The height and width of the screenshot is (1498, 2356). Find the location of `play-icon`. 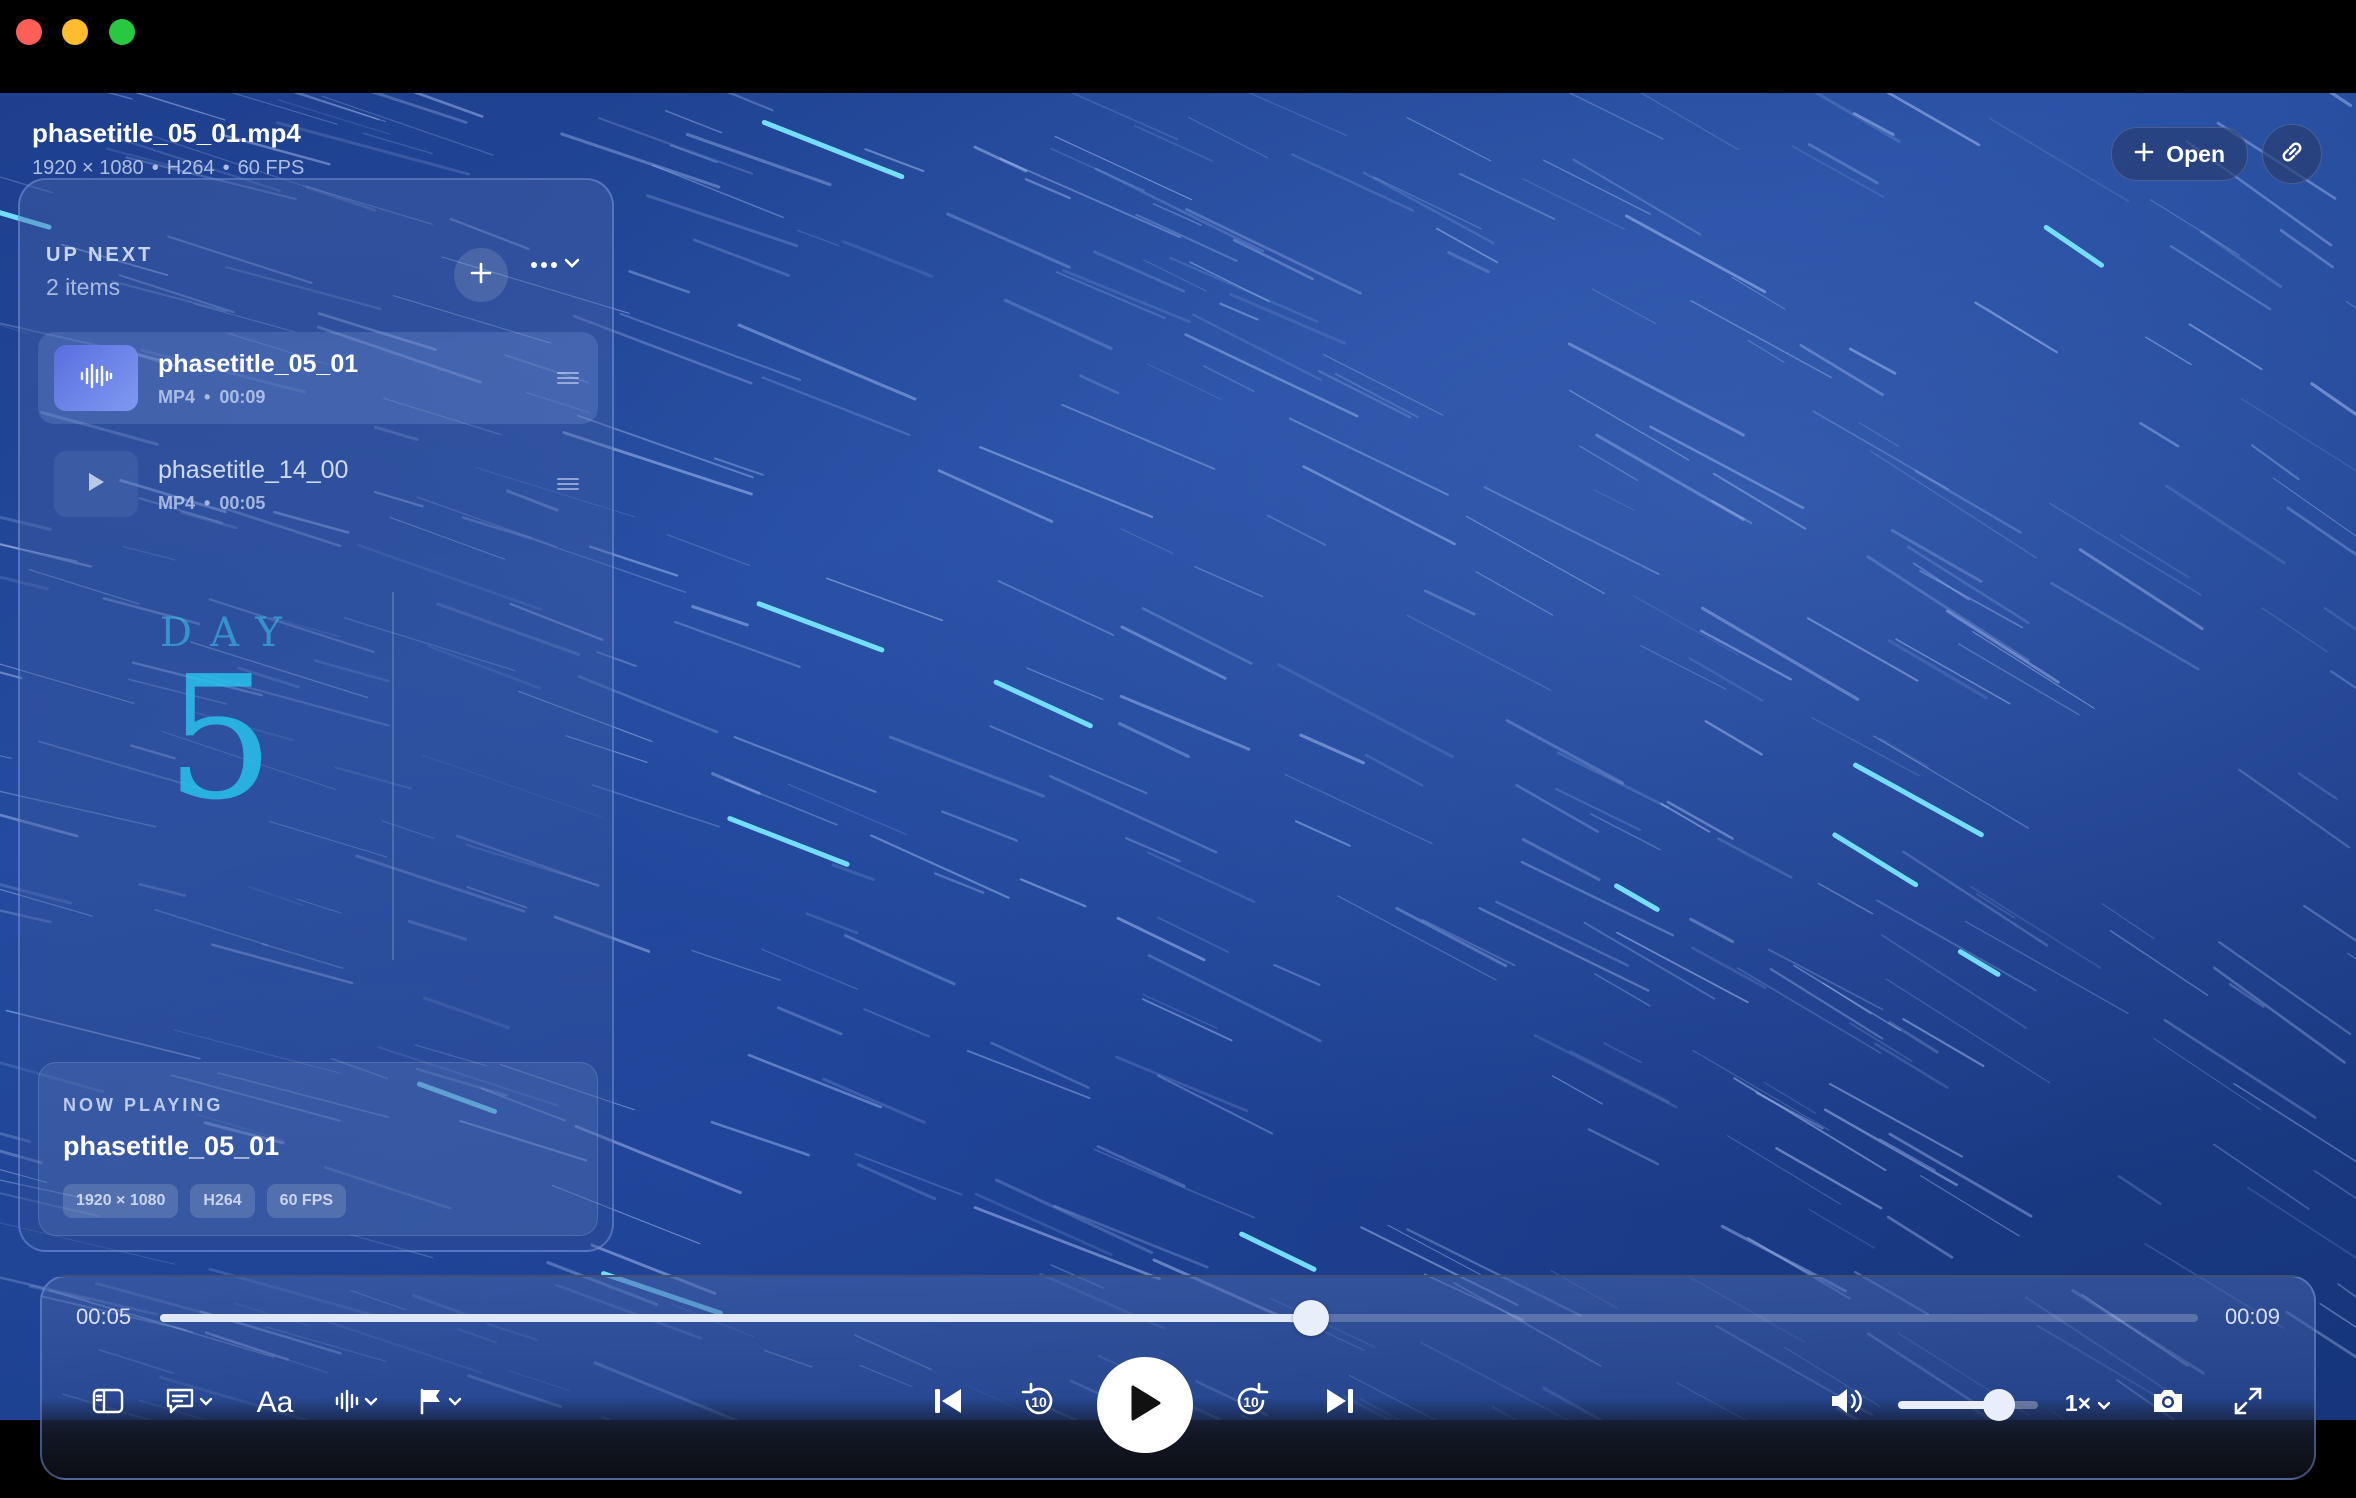

play-icon is located at coordinates (96, 484).